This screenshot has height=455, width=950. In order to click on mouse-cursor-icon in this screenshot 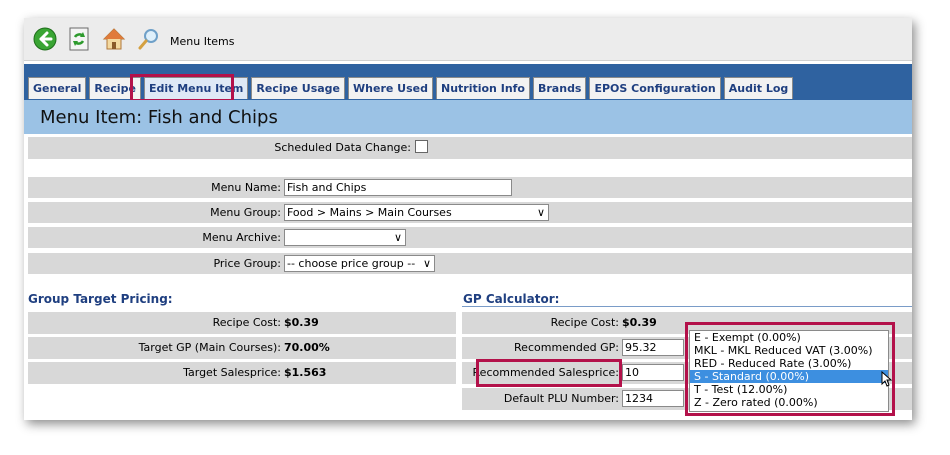, I will do `click(887, 379)`.